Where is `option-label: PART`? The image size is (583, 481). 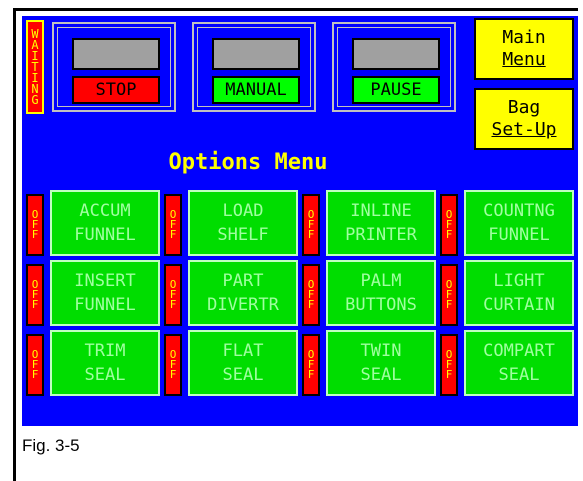
option-label: PART is located at coordinates (243, 281).